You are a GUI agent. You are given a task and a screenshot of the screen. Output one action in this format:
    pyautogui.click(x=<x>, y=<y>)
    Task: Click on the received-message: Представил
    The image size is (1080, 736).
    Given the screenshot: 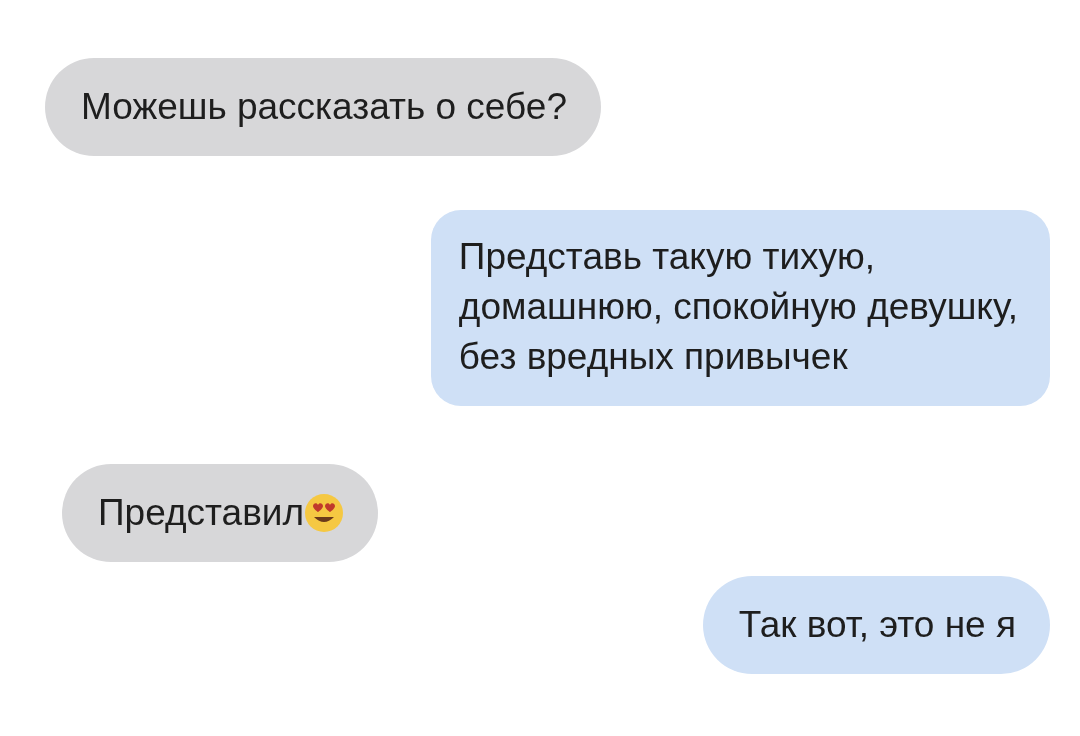 What is the action you would take?
    pyautogui.click(x=220, y=513)
    